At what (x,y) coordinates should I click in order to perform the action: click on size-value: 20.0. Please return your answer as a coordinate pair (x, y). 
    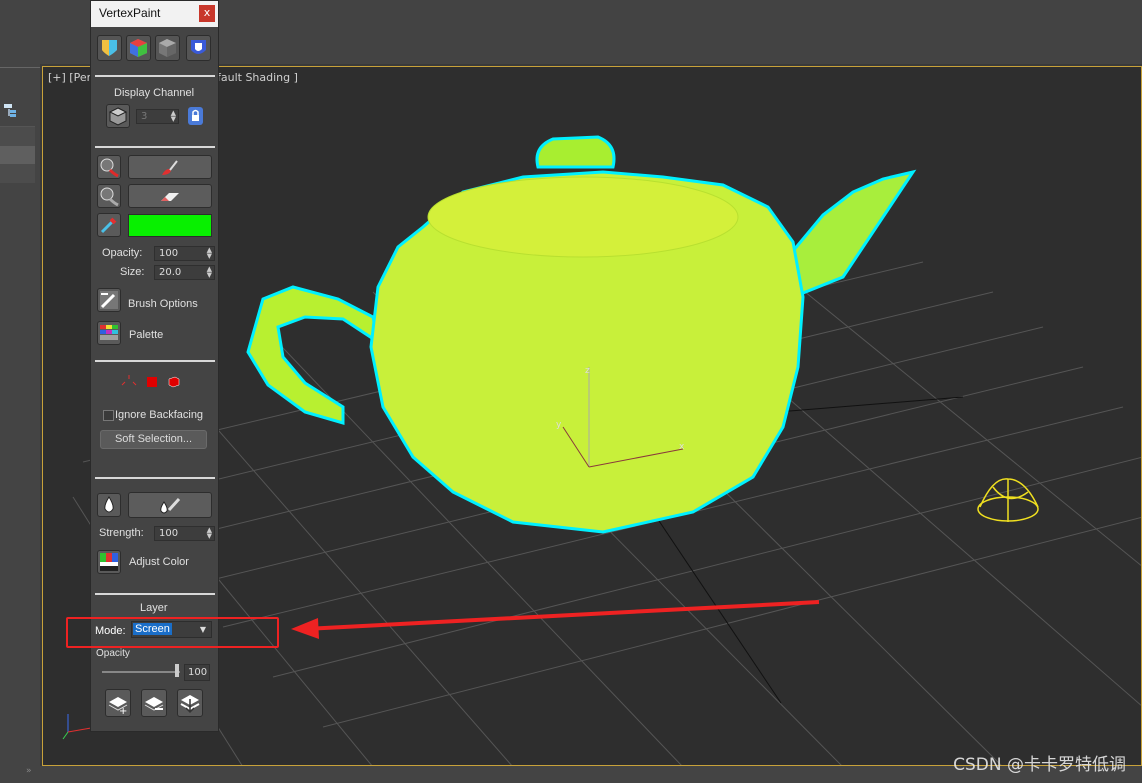
    Looking at the image, I should click on (170, 272).